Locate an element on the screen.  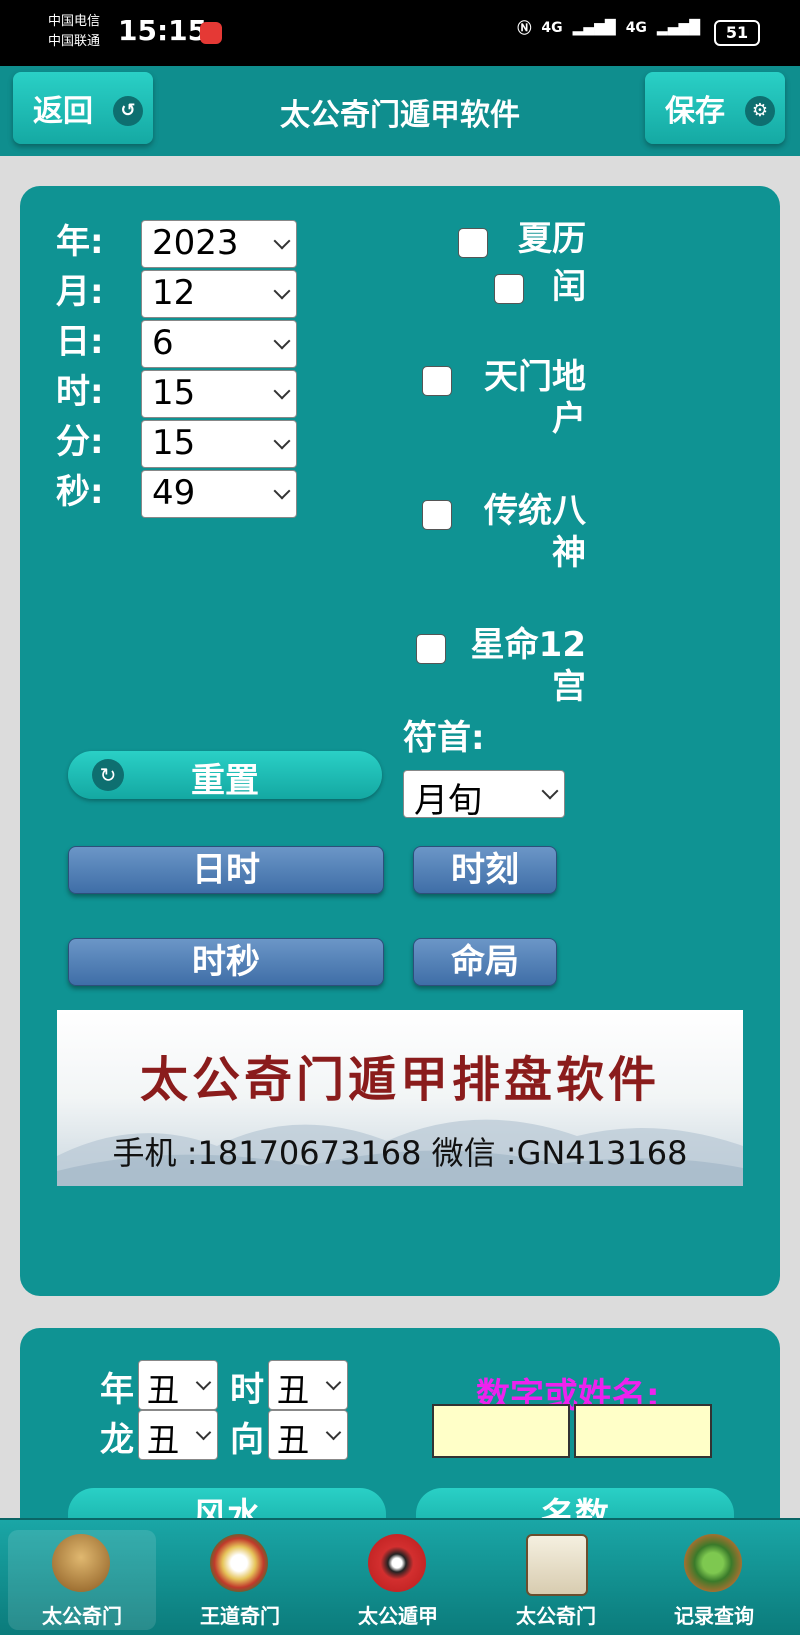
fushou-value: 月旬 is located at coordinates (448, 801).